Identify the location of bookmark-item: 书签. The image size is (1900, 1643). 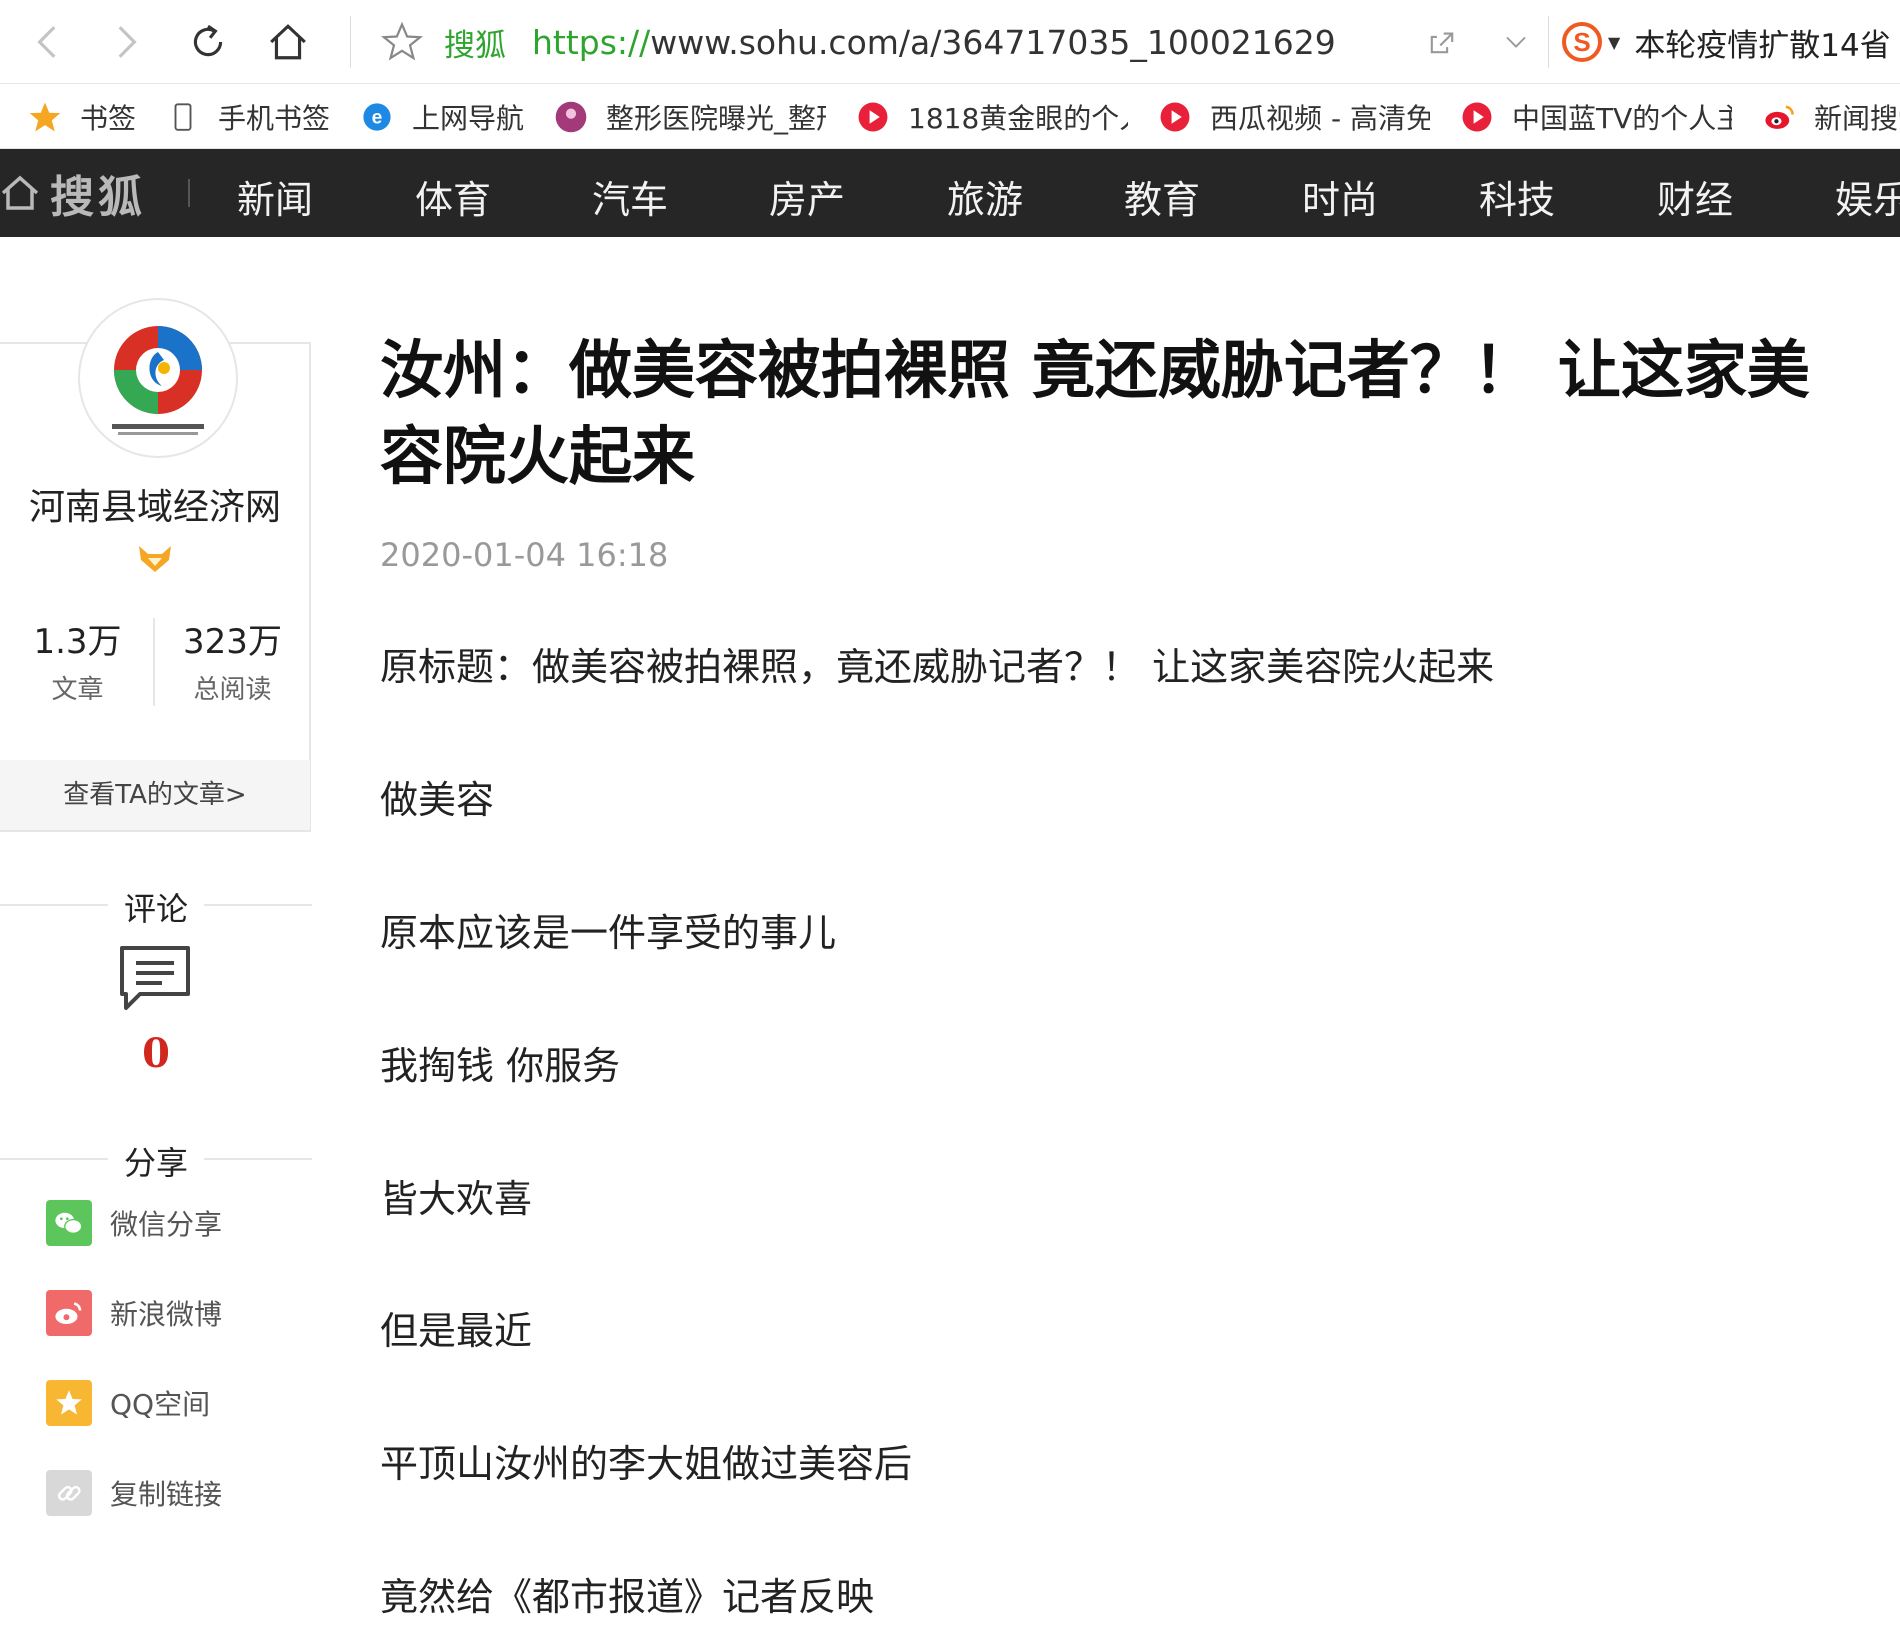
(82, 117).